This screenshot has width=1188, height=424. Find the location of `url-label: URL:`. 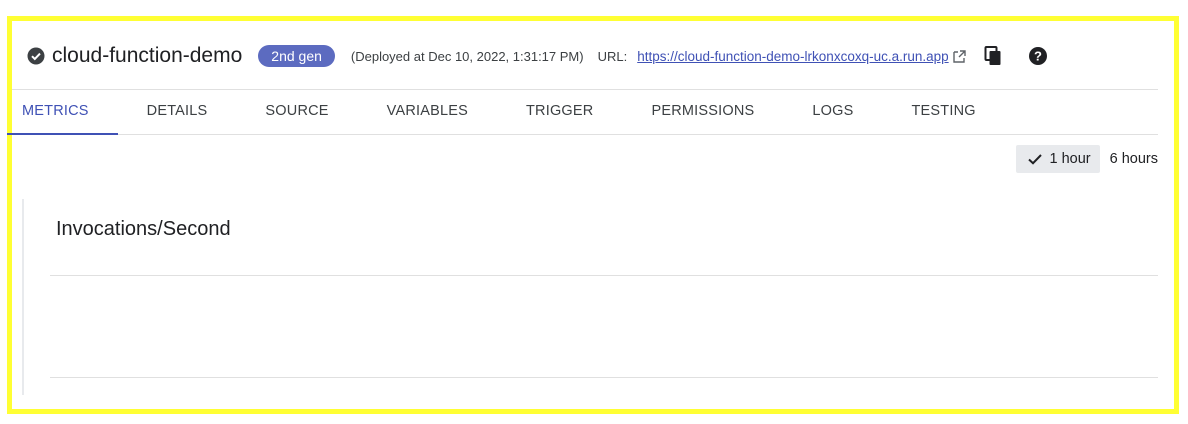

url-label: URL: is located at coordinates (612, 56).